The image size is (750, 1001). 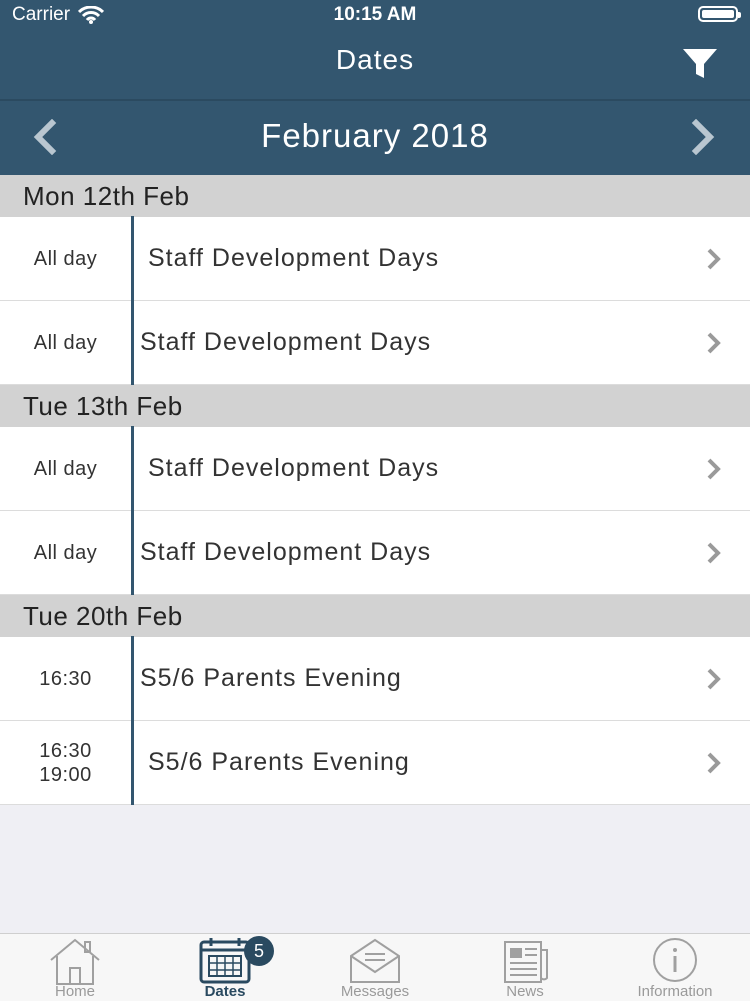 I want to click on info-icon, so click(x=675, y=960).